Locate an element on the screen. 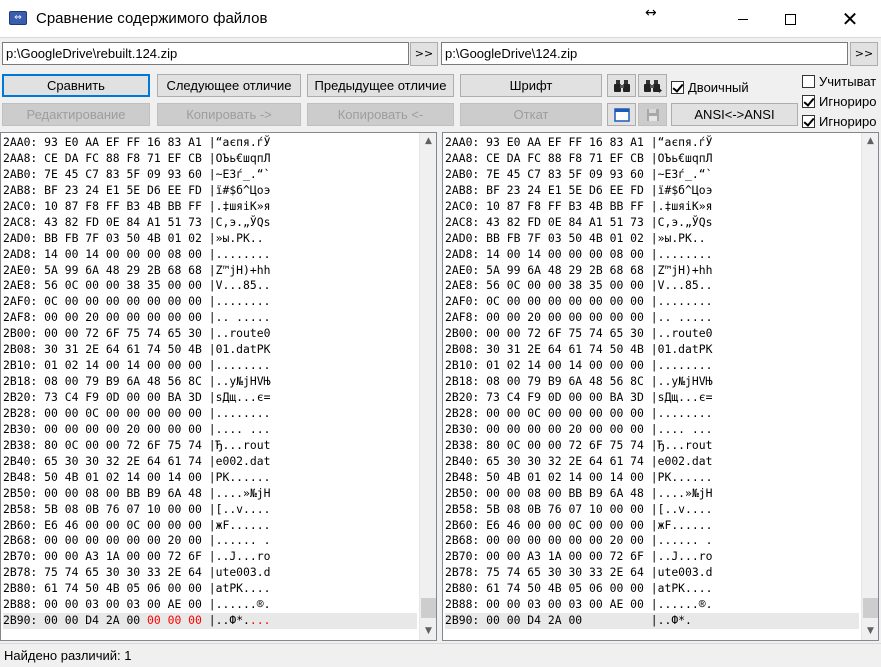 The height and width of the screenshot is (667, 881). hex-bytes: 00 00 D4 2A 00 is located at coordinates (92, 620).